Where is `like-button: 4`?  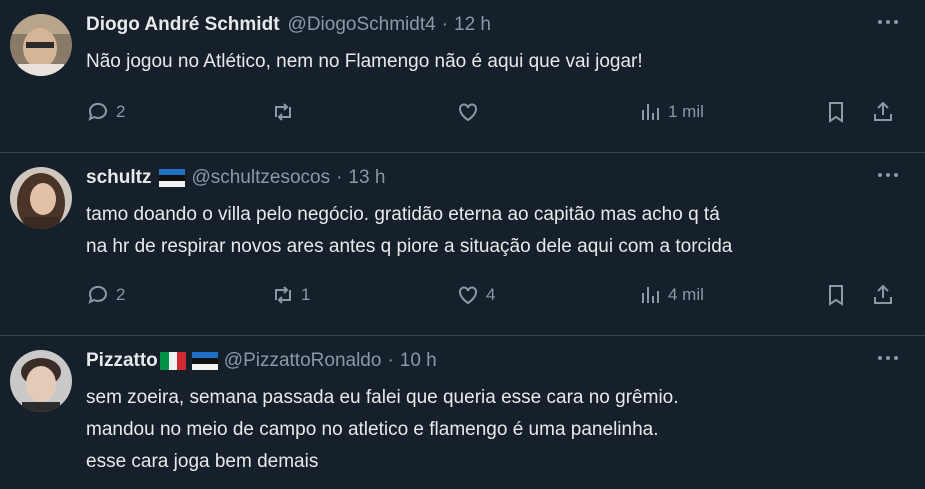 like-button: 4 is located at coordinates (475, 295).